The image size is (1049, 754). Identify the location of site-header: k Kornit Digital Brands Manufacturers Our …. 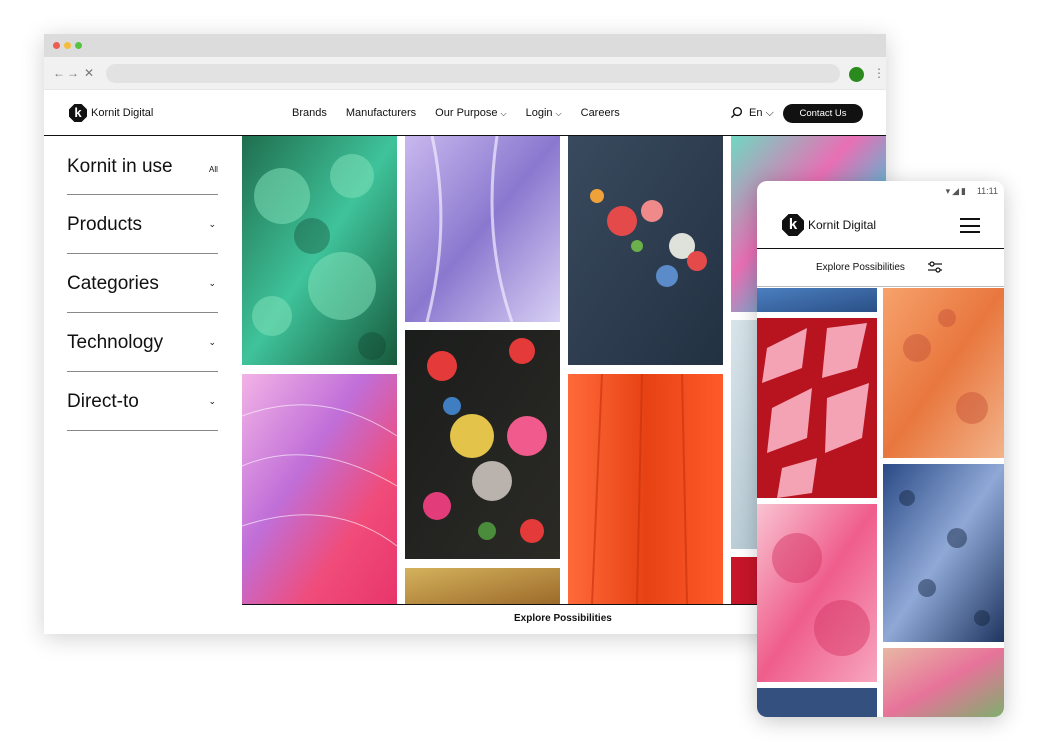
(465, 113).